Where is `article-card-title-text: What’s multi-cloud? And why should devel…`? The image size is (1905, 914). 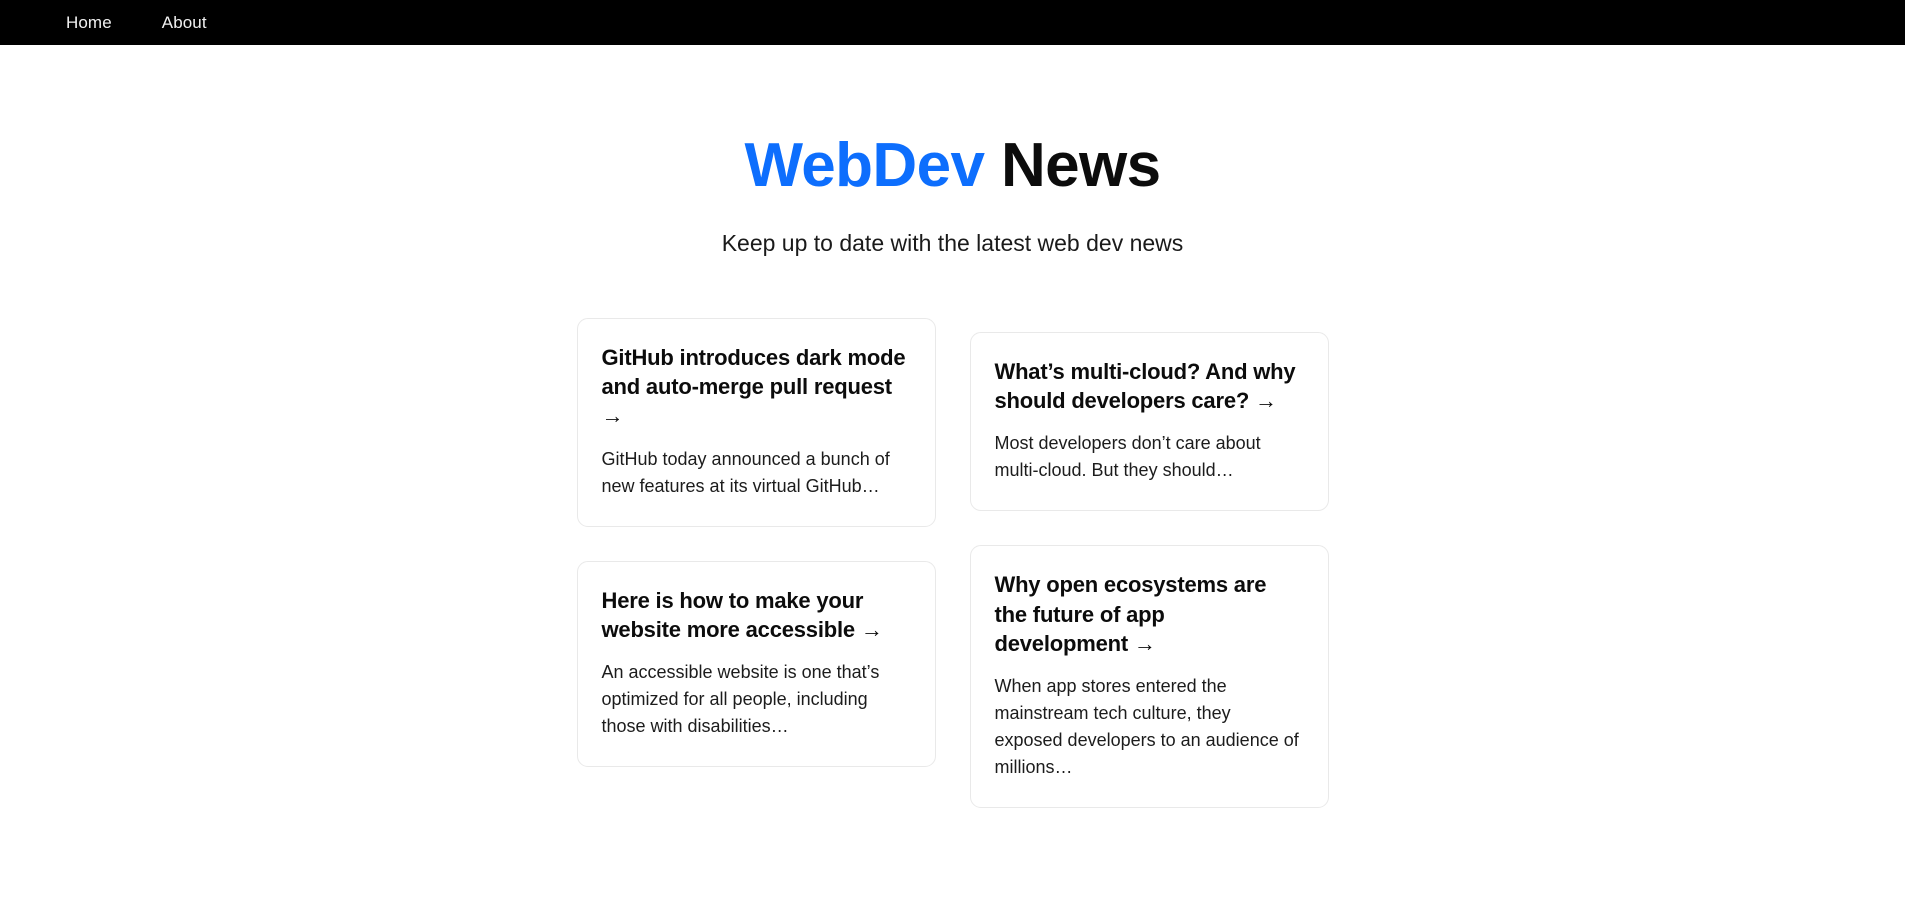
article-card-title-text: What’s multi-cloud? And why should devel… is located at coordinates (1145, 386).